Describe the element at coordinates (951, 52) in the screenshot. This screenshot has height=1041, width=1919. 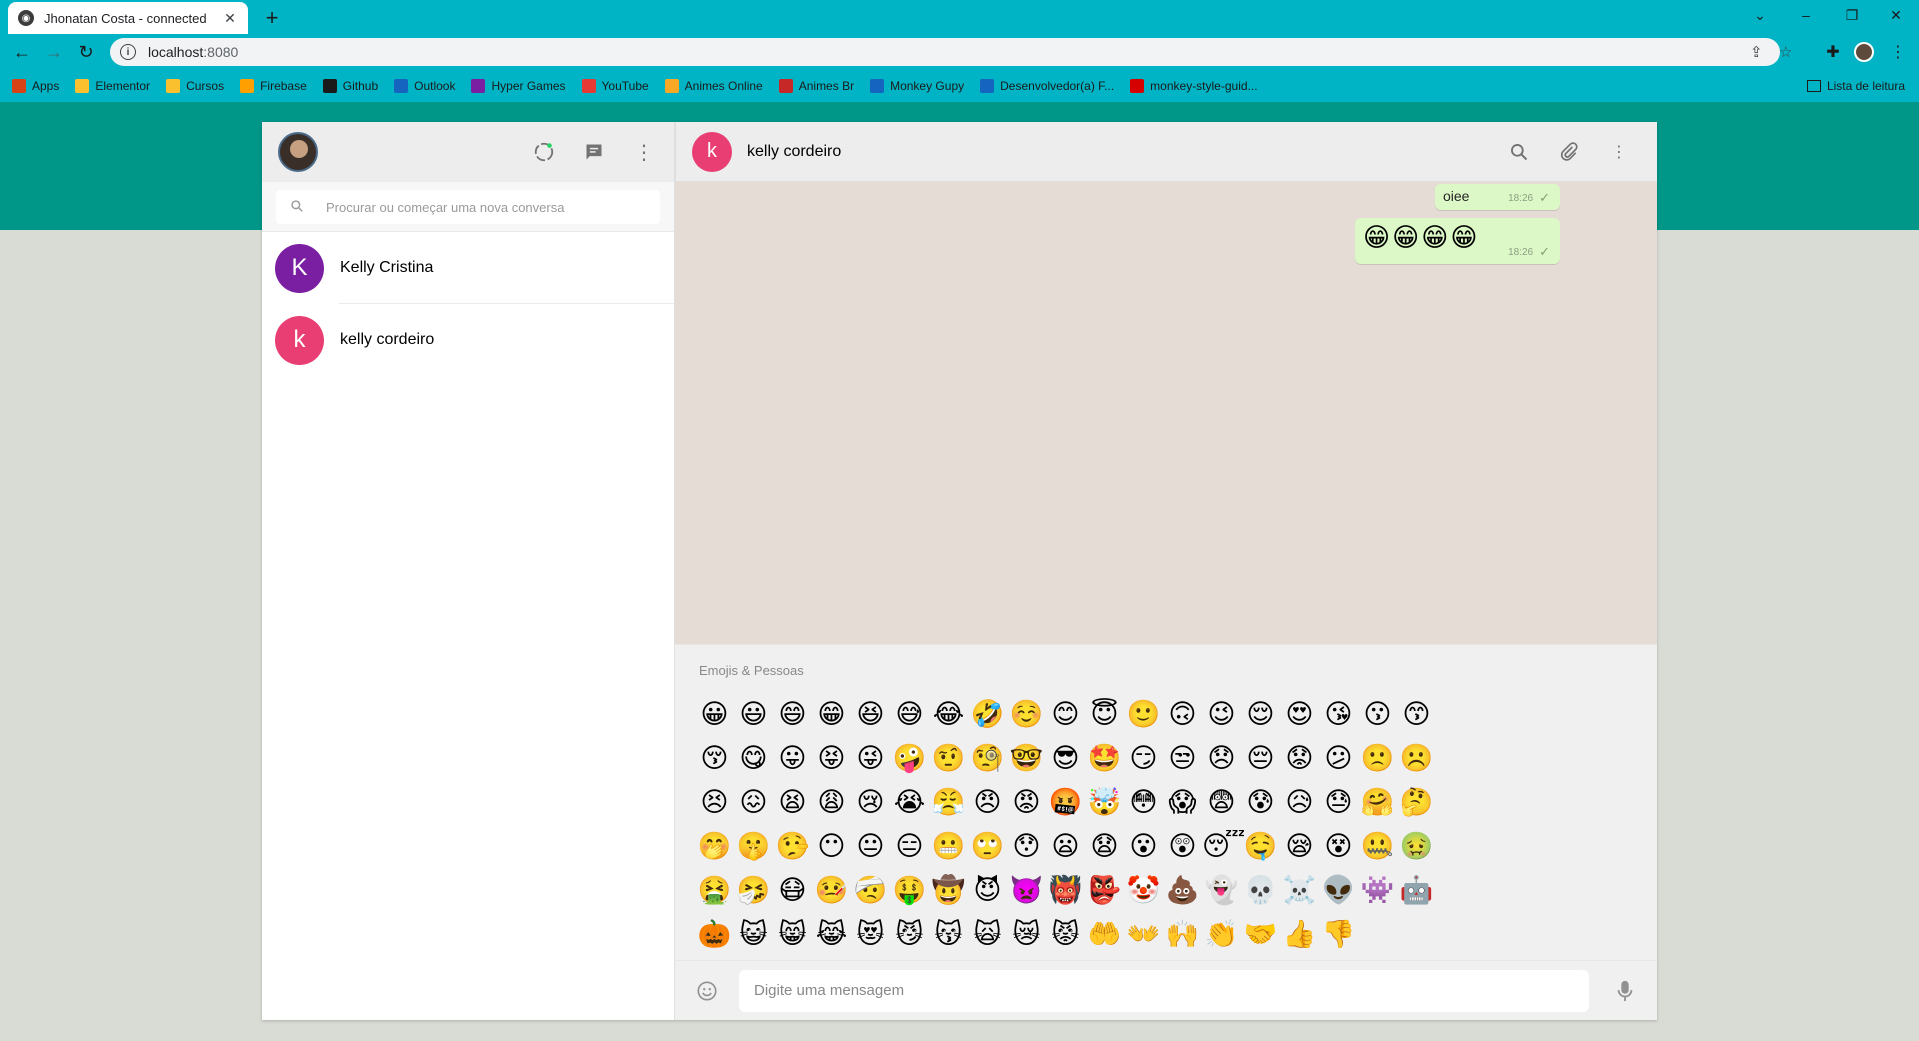
I see `omnibox: i localhost:8080 ⇪ ☆` at that location.